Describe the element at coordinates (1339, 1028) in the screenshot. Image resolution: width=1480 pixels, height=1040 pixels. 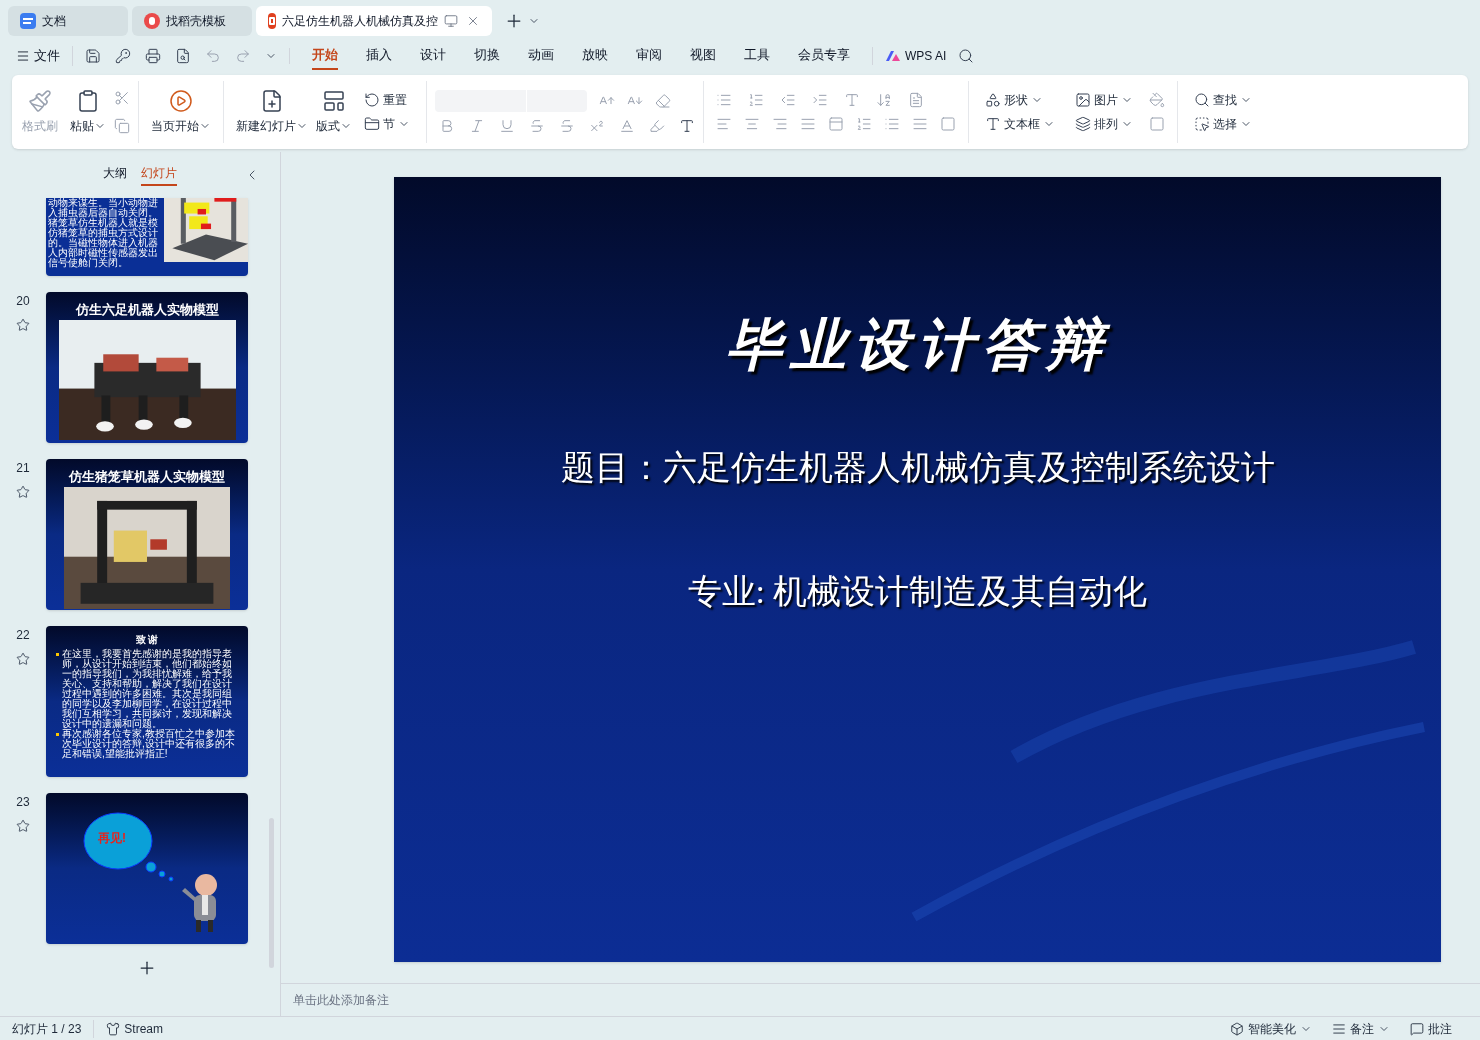
I see `notes-icon` at that location.